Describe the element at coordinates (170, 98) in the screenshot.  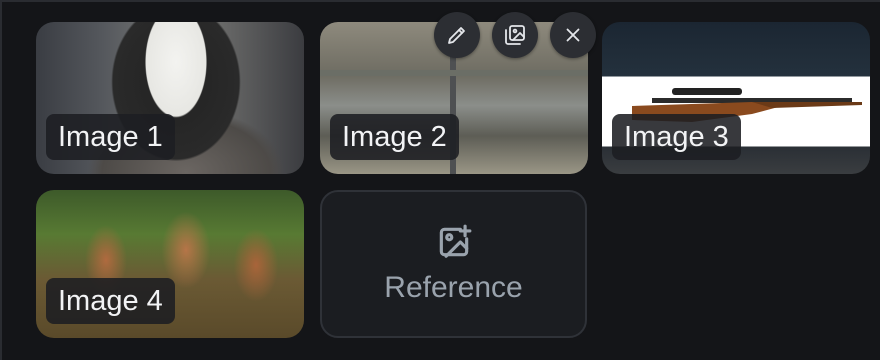
I see `image-tile-1: Image 1` at that location.